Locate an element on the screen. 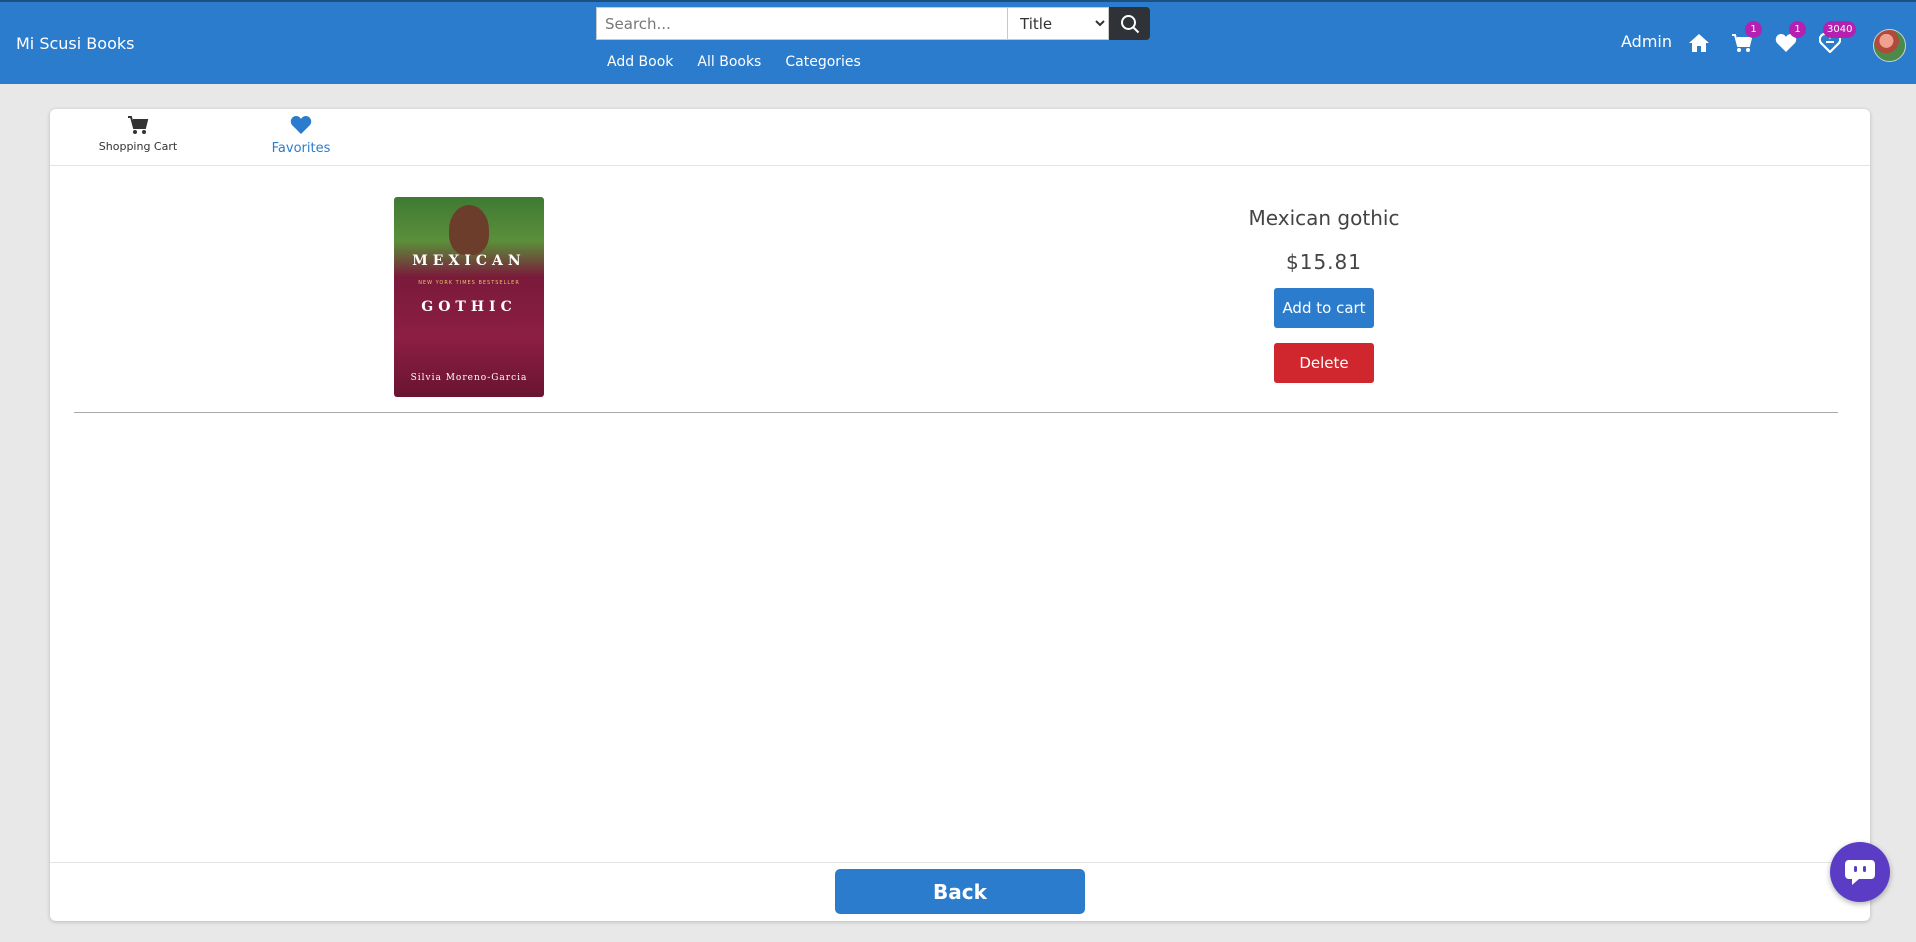 The image size is (1916, 942). avatar is located at coordinates (1889, 45).